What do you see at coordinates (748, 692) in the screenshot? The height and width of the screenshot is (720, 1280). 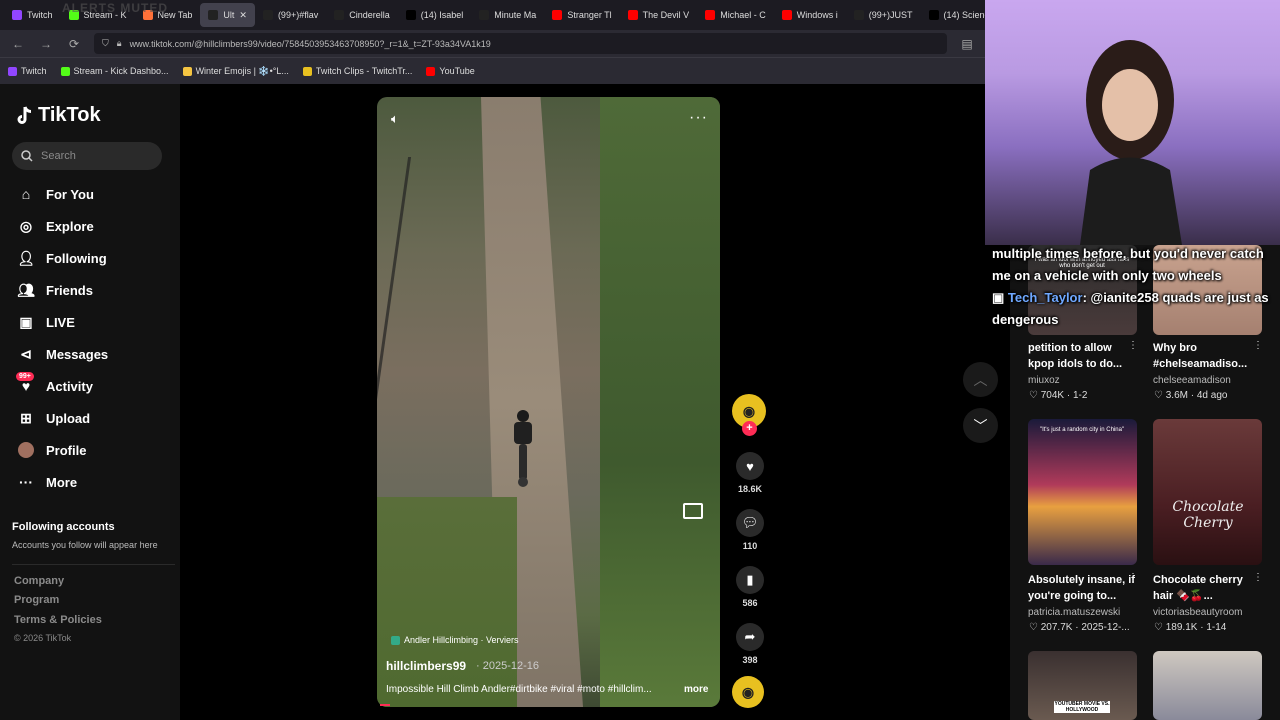 I see `sound-avatar: ◉` at bounding box center [748, 692].